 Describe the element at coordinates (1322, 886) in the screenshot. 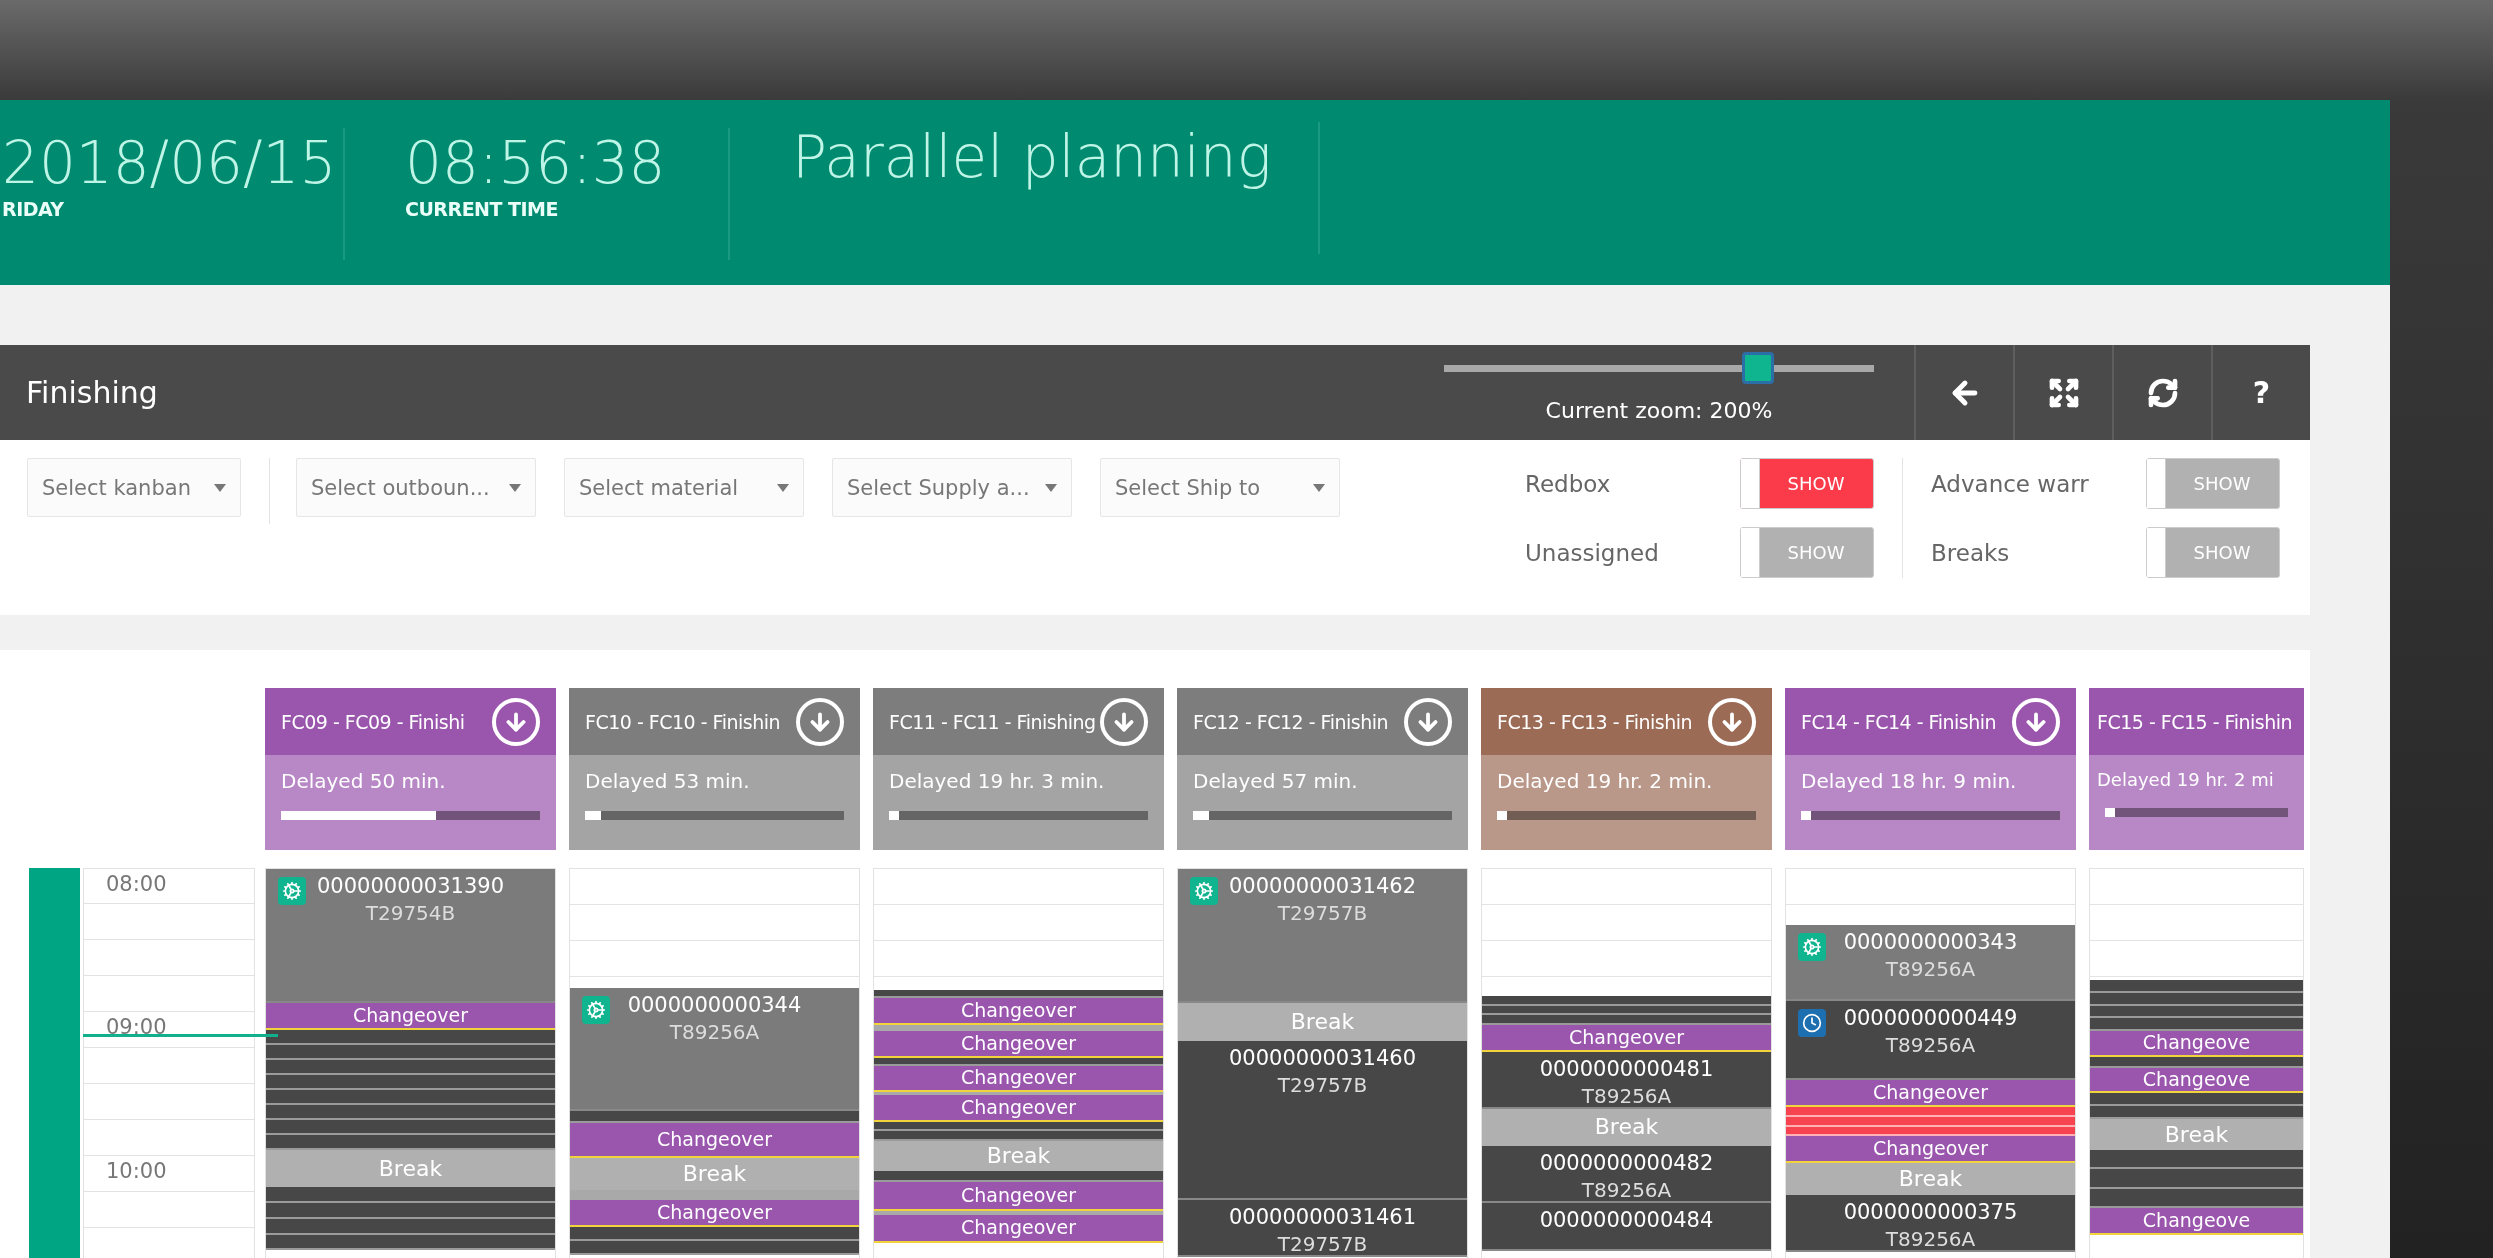

I see `order-number: 00000000031462` at that location.